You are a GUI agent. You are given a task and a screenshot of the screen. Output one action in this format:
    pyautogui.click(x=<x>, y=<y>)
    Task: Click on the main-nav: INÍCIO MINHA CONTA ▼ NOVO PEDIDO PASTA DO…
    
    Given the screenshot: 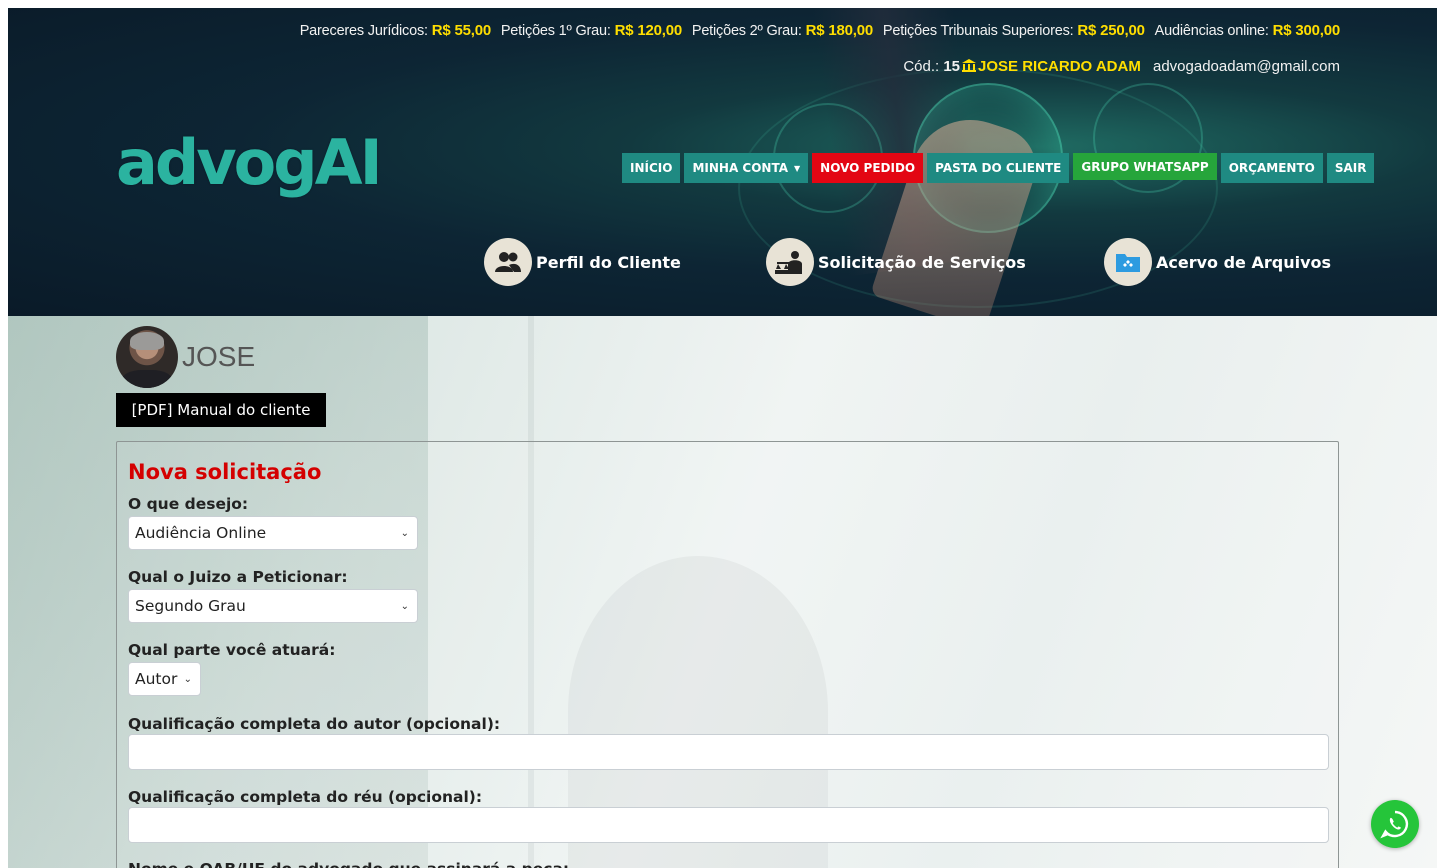 What is the action you would take?
    pyautogui.click(x=998, y=168)
    